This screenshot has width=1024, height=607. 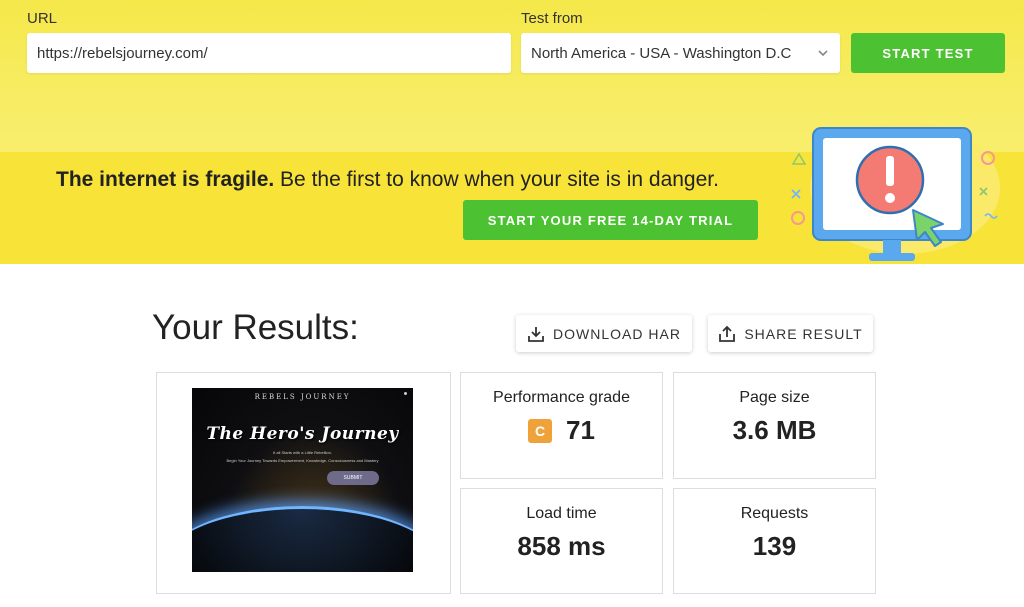 I want to click on download-har-label: DOWNLOAD HAR, so click(x=617, y=333).